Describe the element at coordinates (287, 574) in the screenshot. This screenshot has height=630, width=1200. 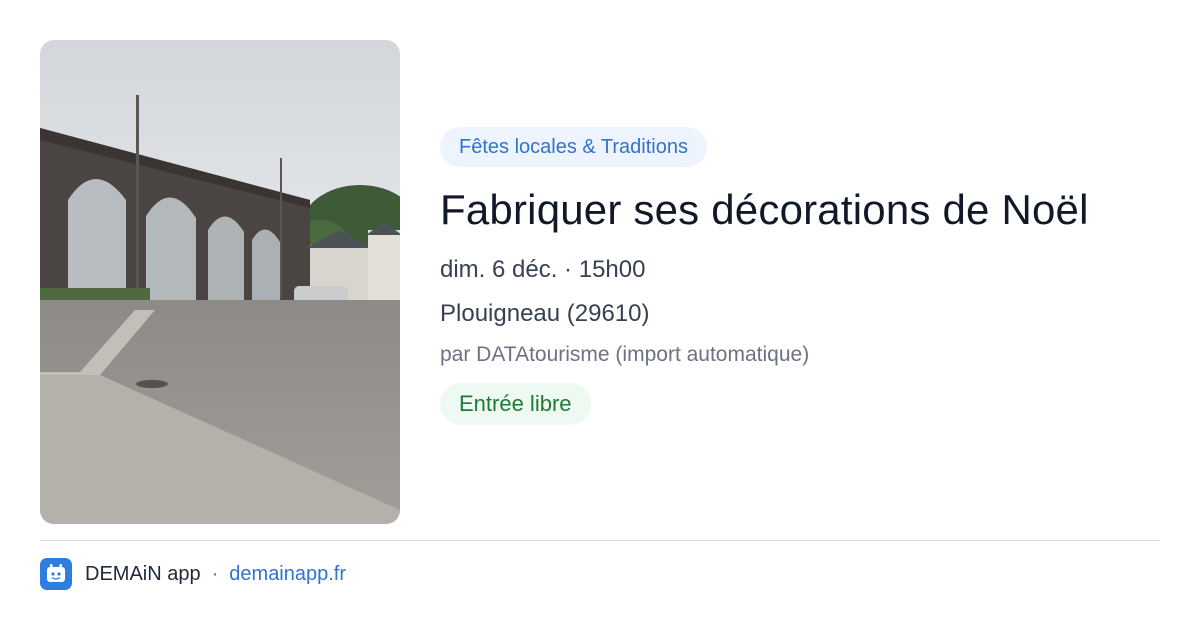
I see `site-link: demainapp.fr` at that location.